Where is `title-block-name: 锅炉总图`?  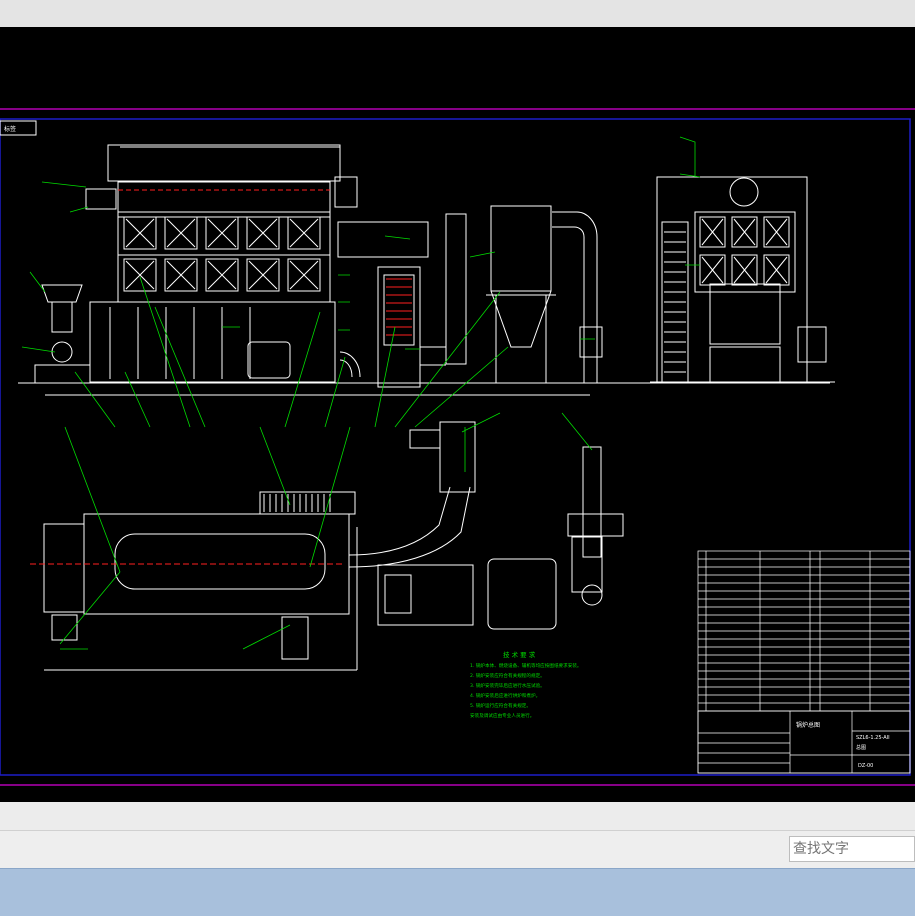
title-block-name: 锅炉总图 is located at coordinates (808, 725).